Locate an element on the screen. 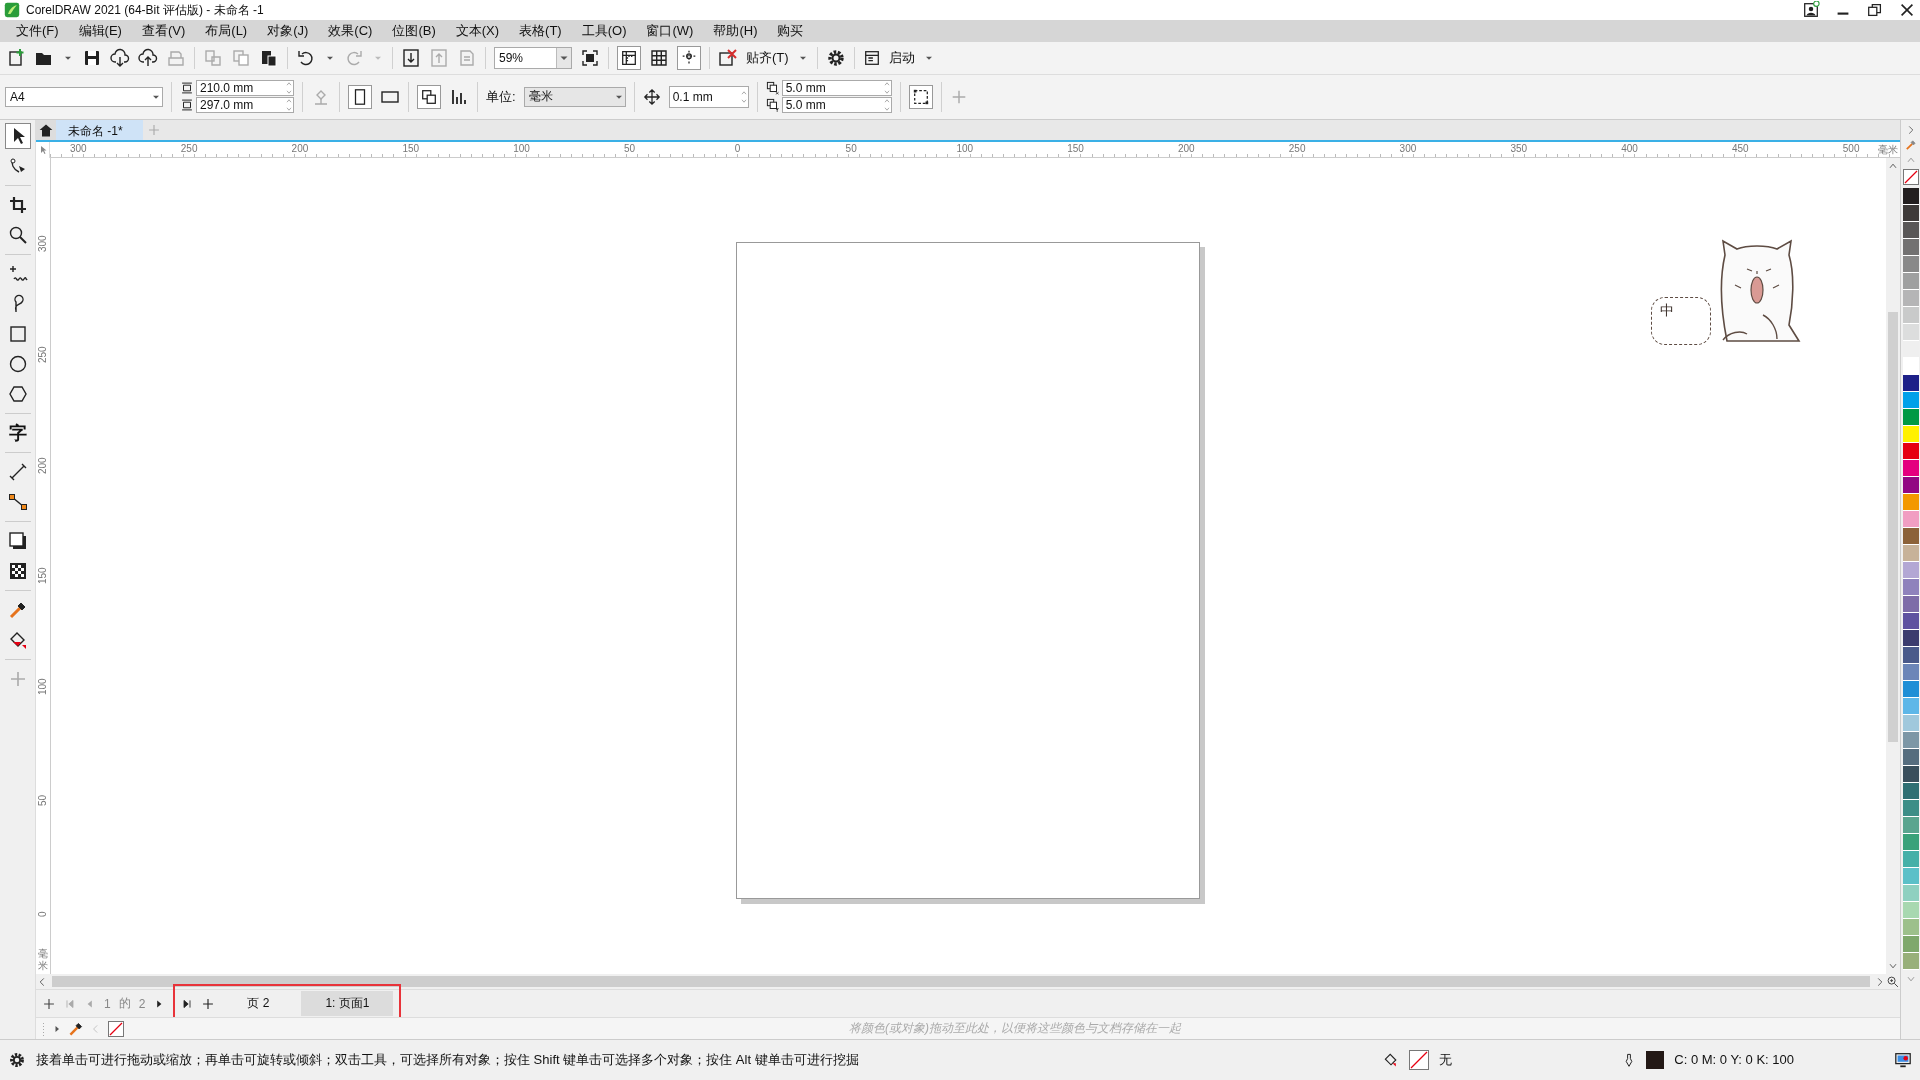 This screenshot has width=1920, height=1080. zoom-level-combo: 59% is located at coordinates (533, 57).